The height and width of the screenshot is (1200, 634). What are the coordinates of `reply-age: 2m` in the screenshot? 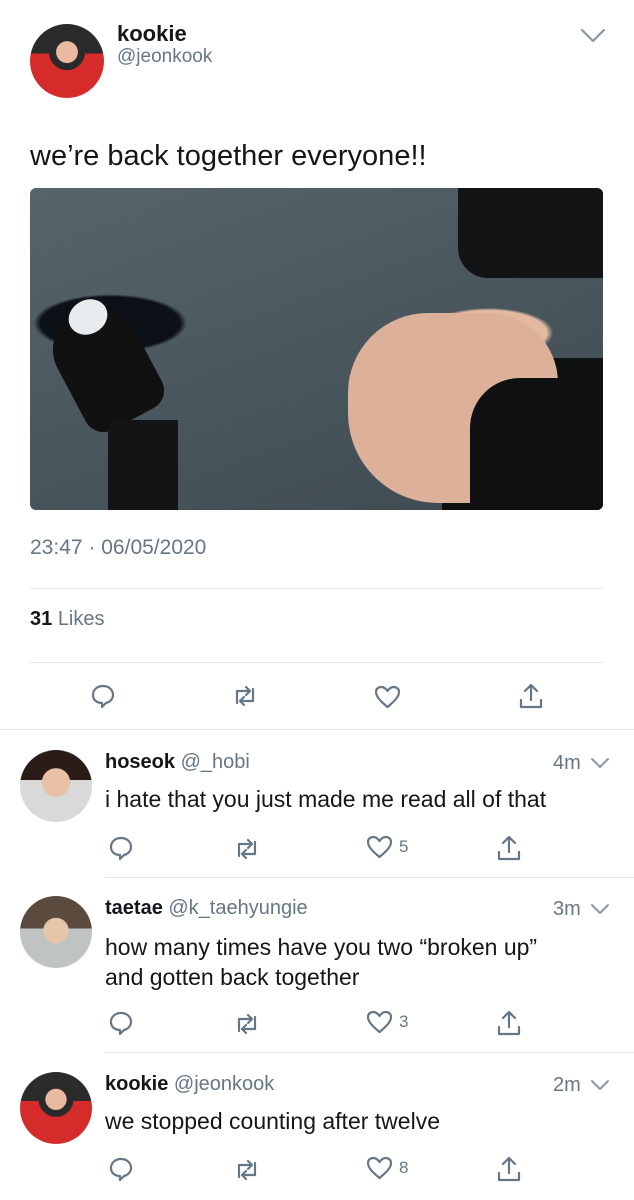 It's located at (567, 1085).